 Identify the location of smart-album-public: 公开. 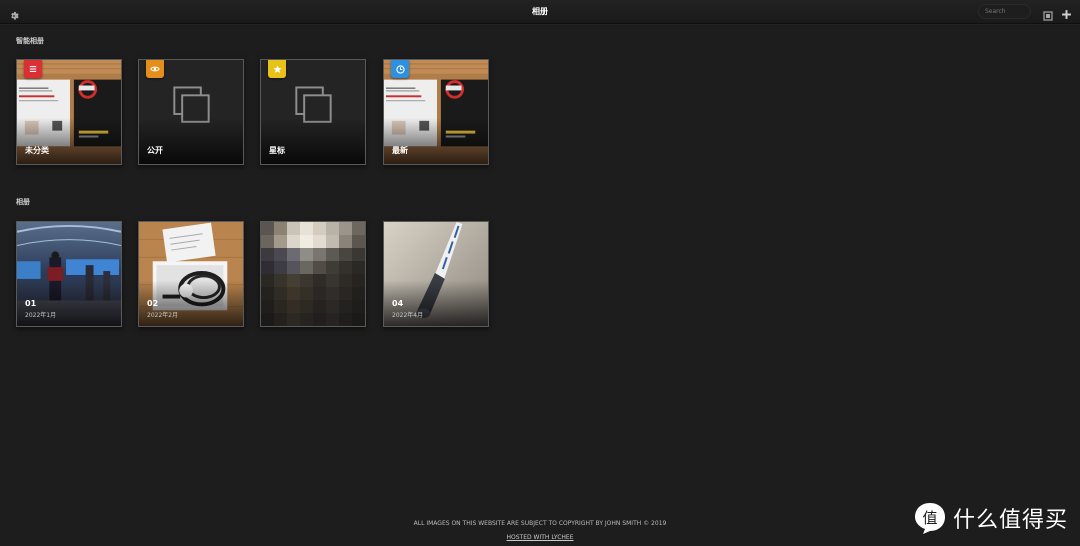
(191, 112).